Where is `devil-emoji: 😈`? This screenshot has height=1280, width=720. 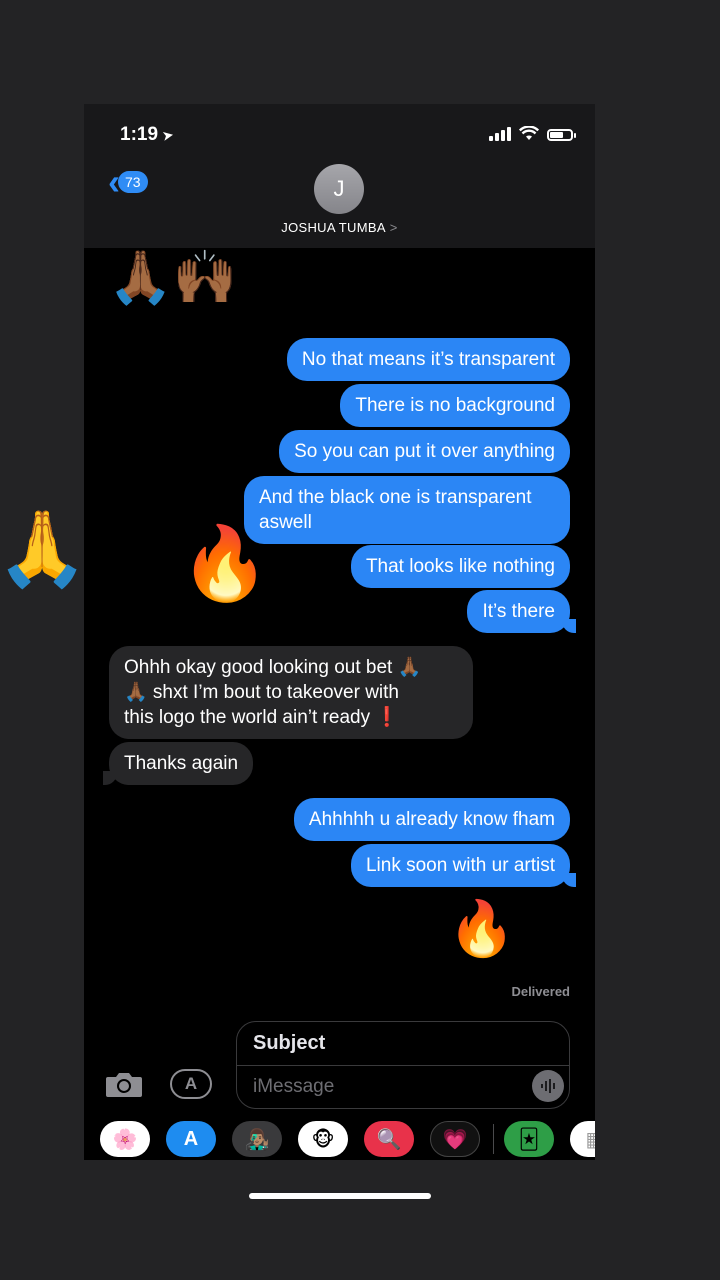
devil-emoji: 😈 is located at coordinates (536, 929).